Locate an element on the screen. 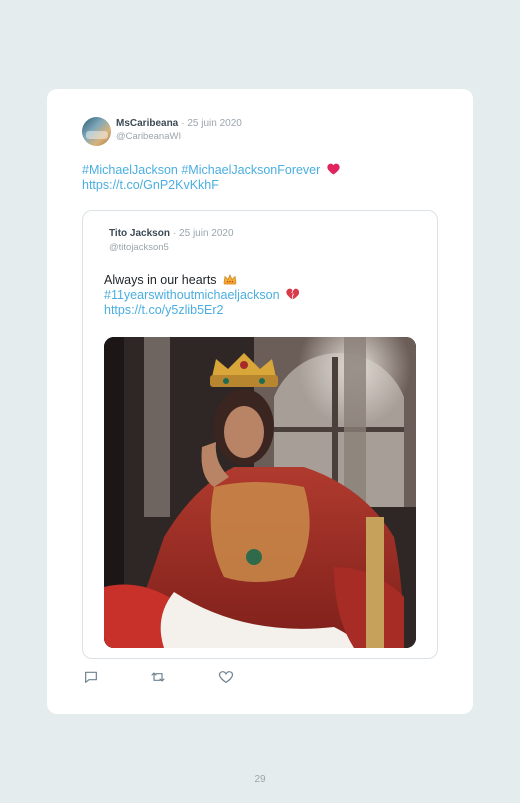 This screenshot has width=520, height=803. broken-heart-icon is located at coordinates (291, 295).